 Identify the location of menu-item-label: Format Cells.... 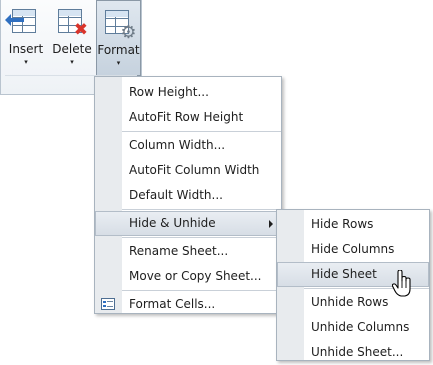
(172, 304).